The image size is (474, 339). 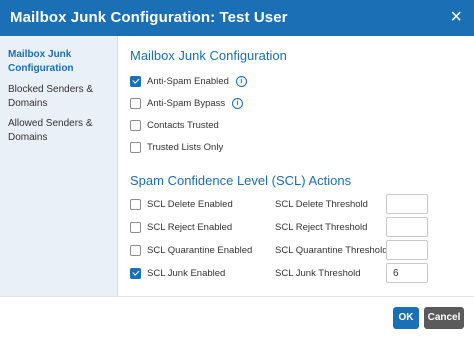 I want to click on trusted-lists-only-checkbox, so click(x=135, y=147).